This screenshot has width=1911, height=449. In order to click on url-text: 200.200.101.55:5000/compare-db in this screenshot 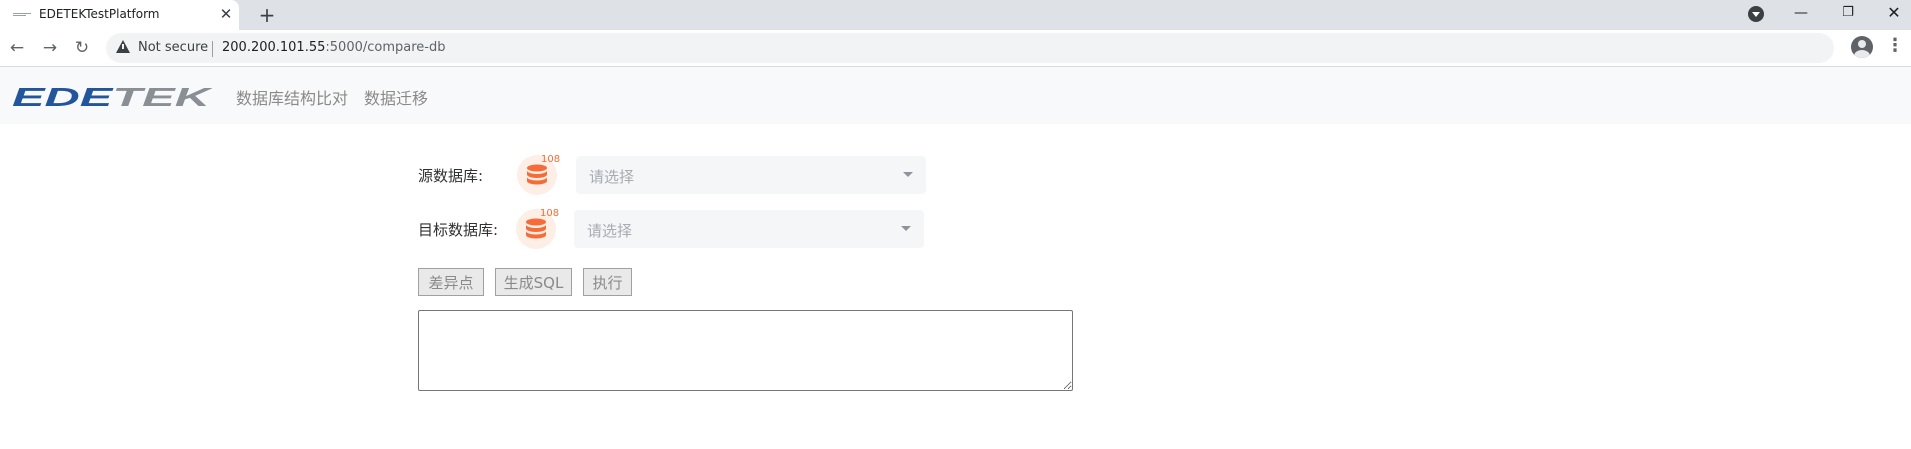, I will do `click(333, 47)`.